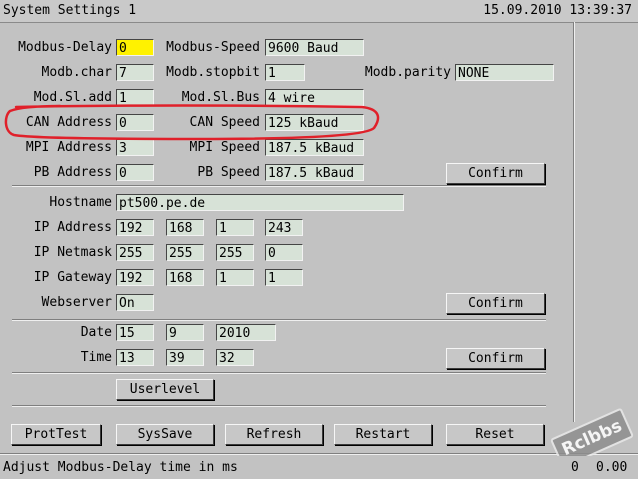 The height and width of the screenshot is (479, 638). I want to click on annotation-circle, so click(192, 122).